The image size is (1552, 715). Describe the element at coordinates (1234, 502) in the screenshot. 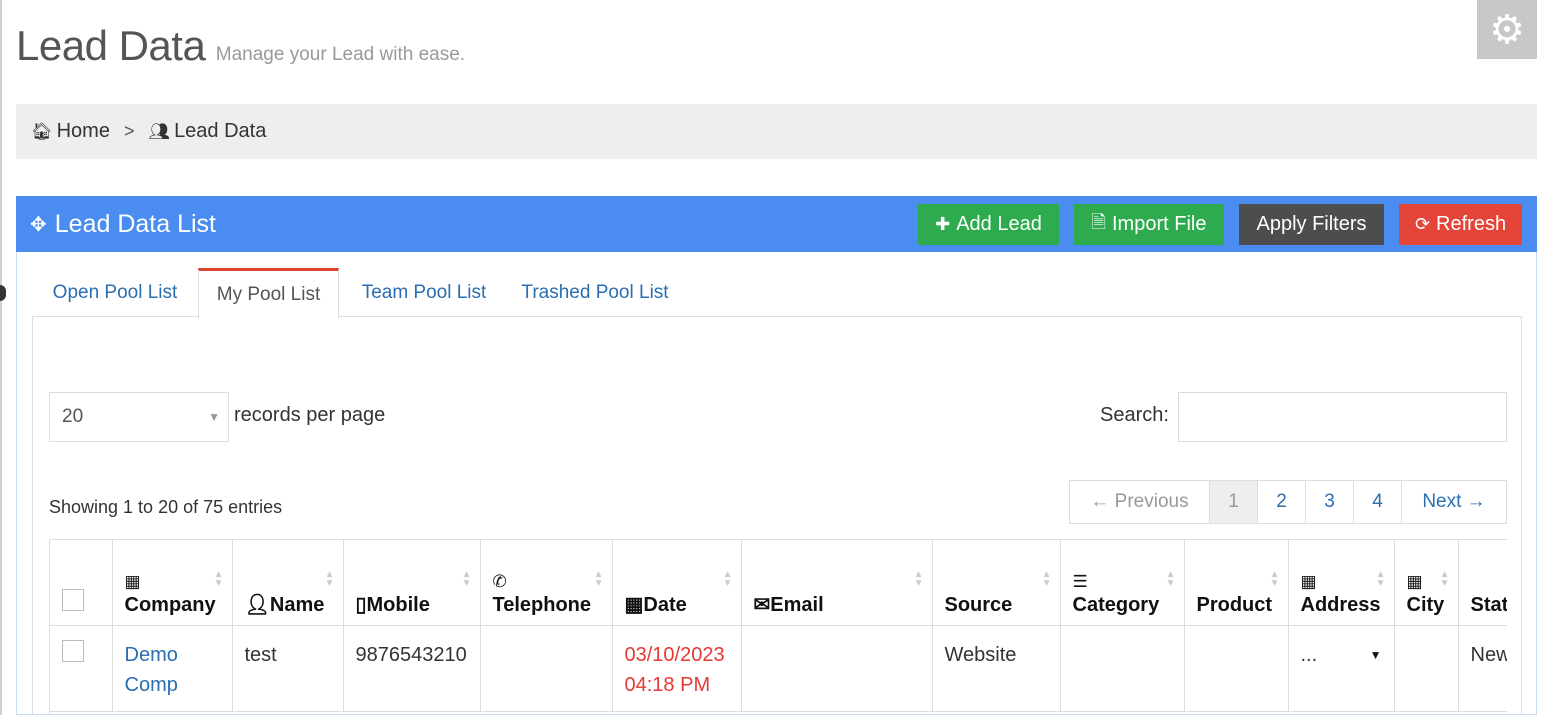

I see `page-1-button: 1` at that location.